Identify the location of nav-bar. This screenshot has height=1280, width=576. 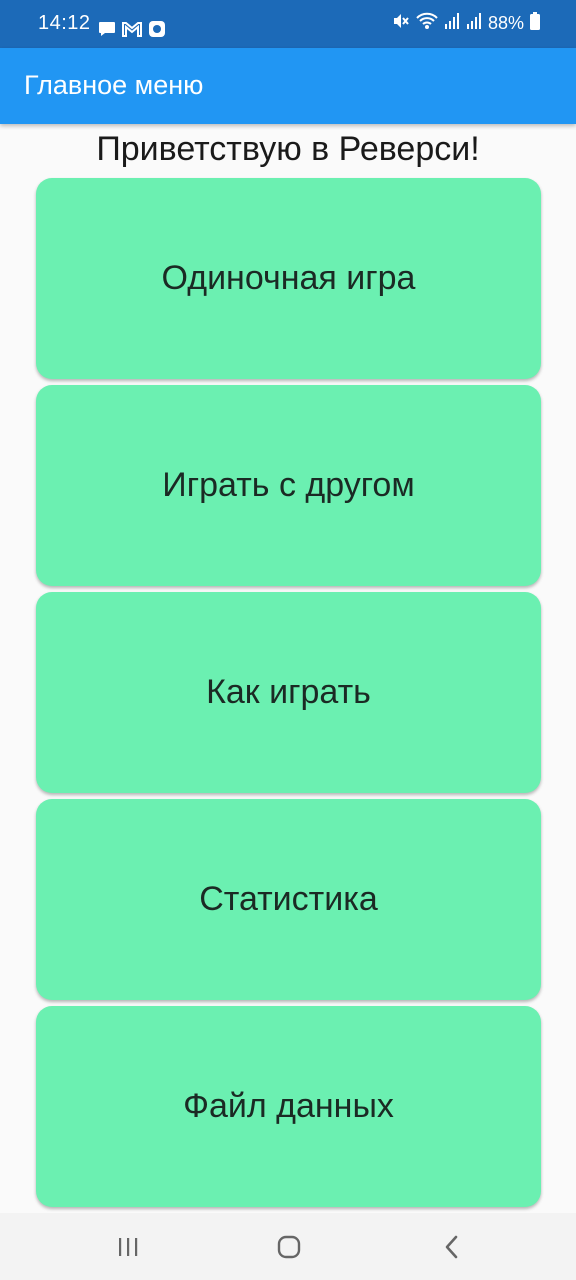
(288, 1246).